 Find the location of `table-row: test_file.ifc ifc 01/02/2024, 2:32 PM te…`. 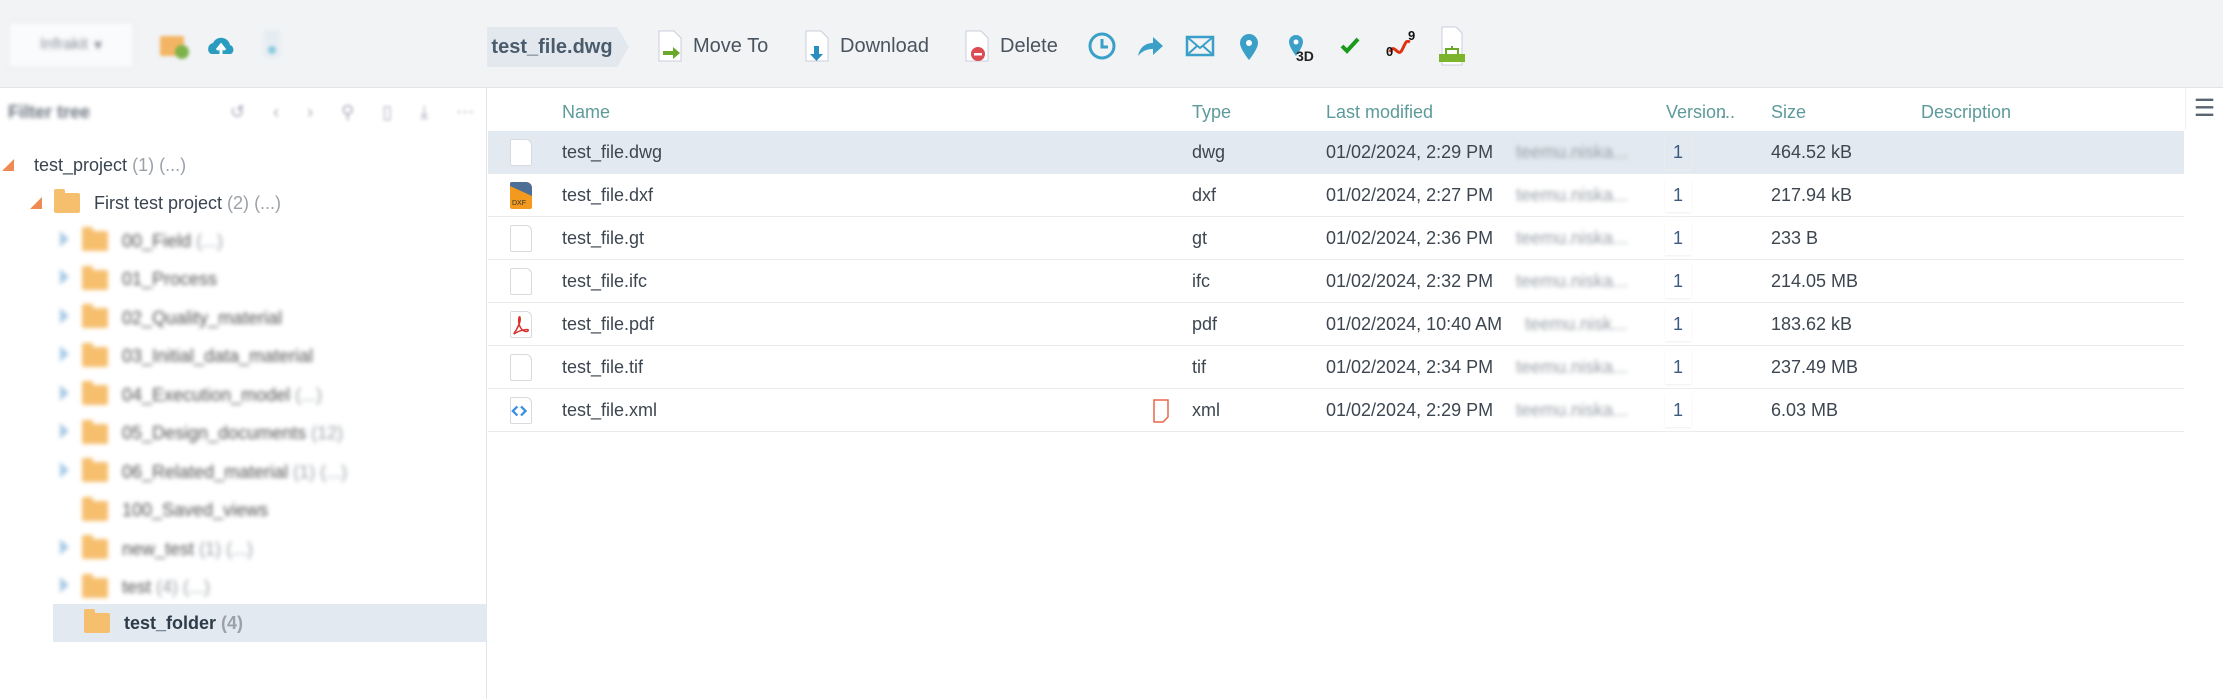

table-row: test_file.ifc ifc 01/02/2024, 2:32 PM te… is located at coordinates (1336, 281).